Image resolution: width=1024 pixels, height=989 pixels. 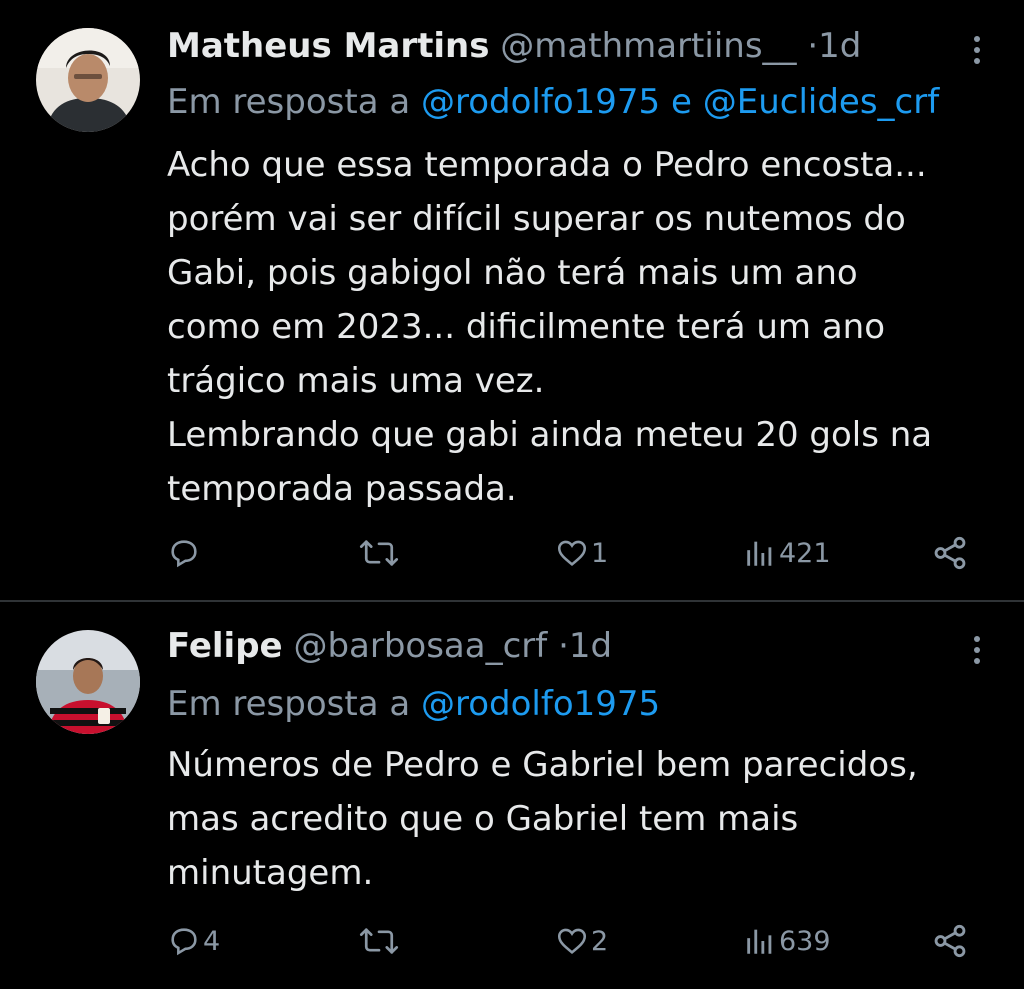 I want to click on tweet-text-line: temporada passada., so click(x=342, y=489).